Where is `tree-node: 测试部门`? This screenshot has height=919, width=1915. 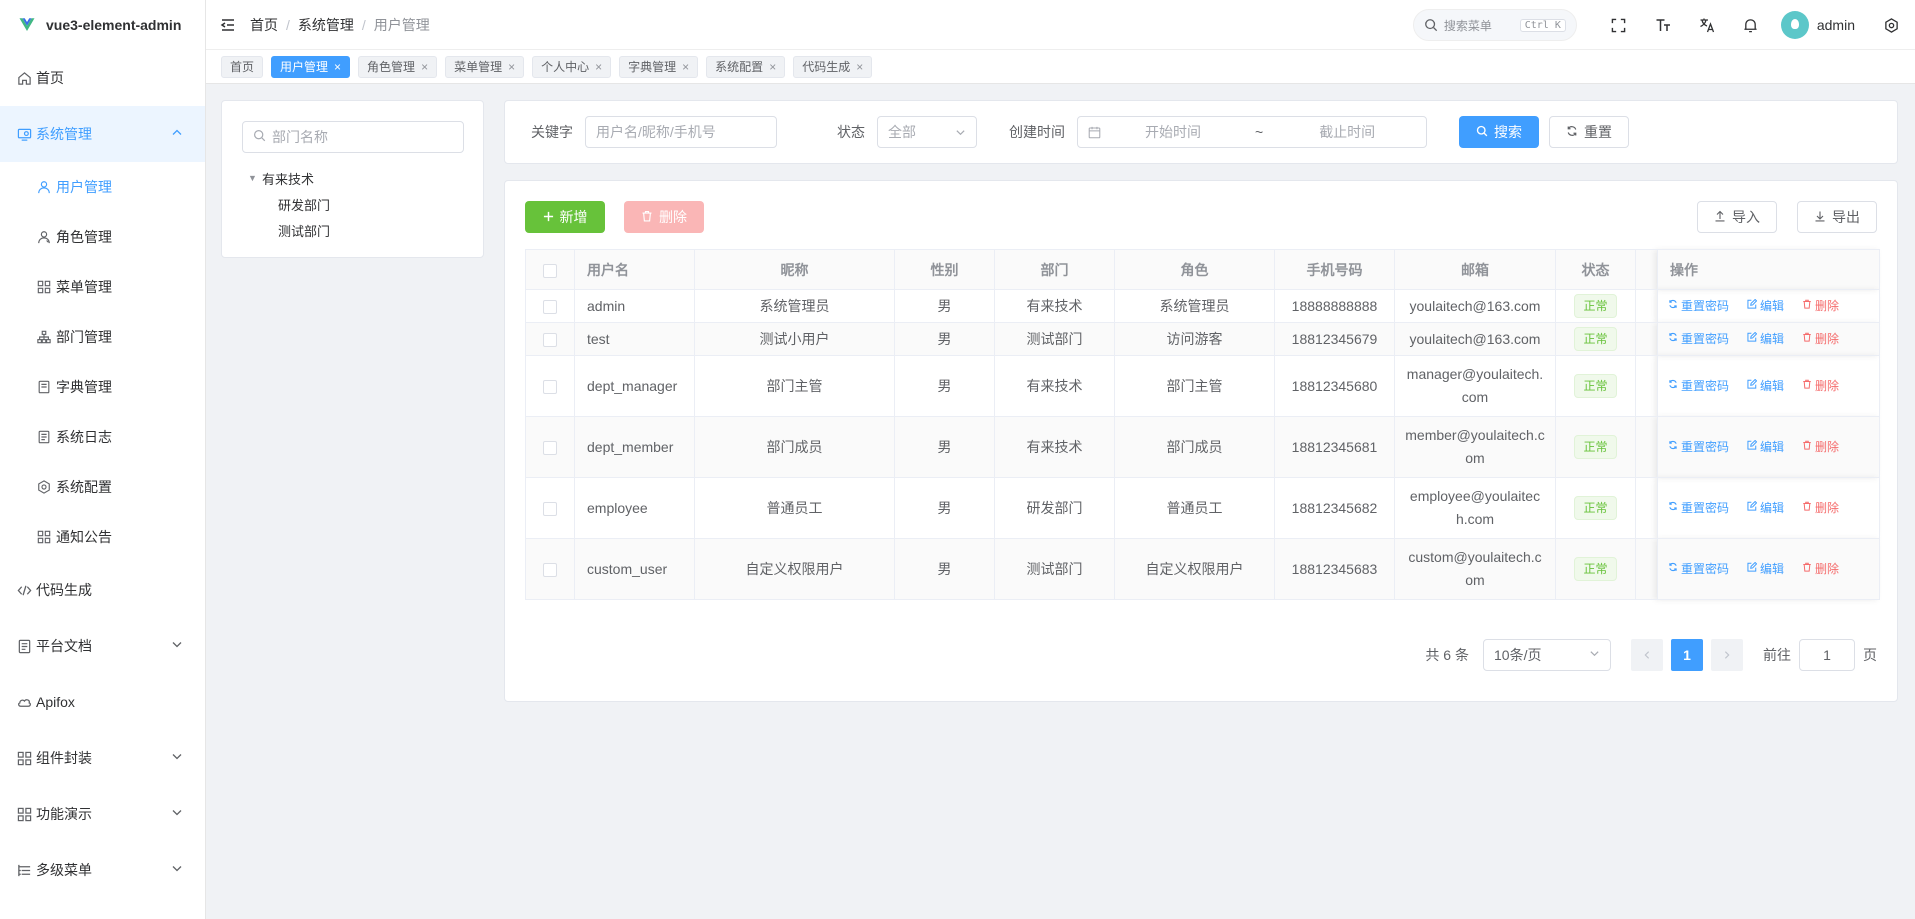
tree-node: 测试部门 is located at coordinates (289, 230).